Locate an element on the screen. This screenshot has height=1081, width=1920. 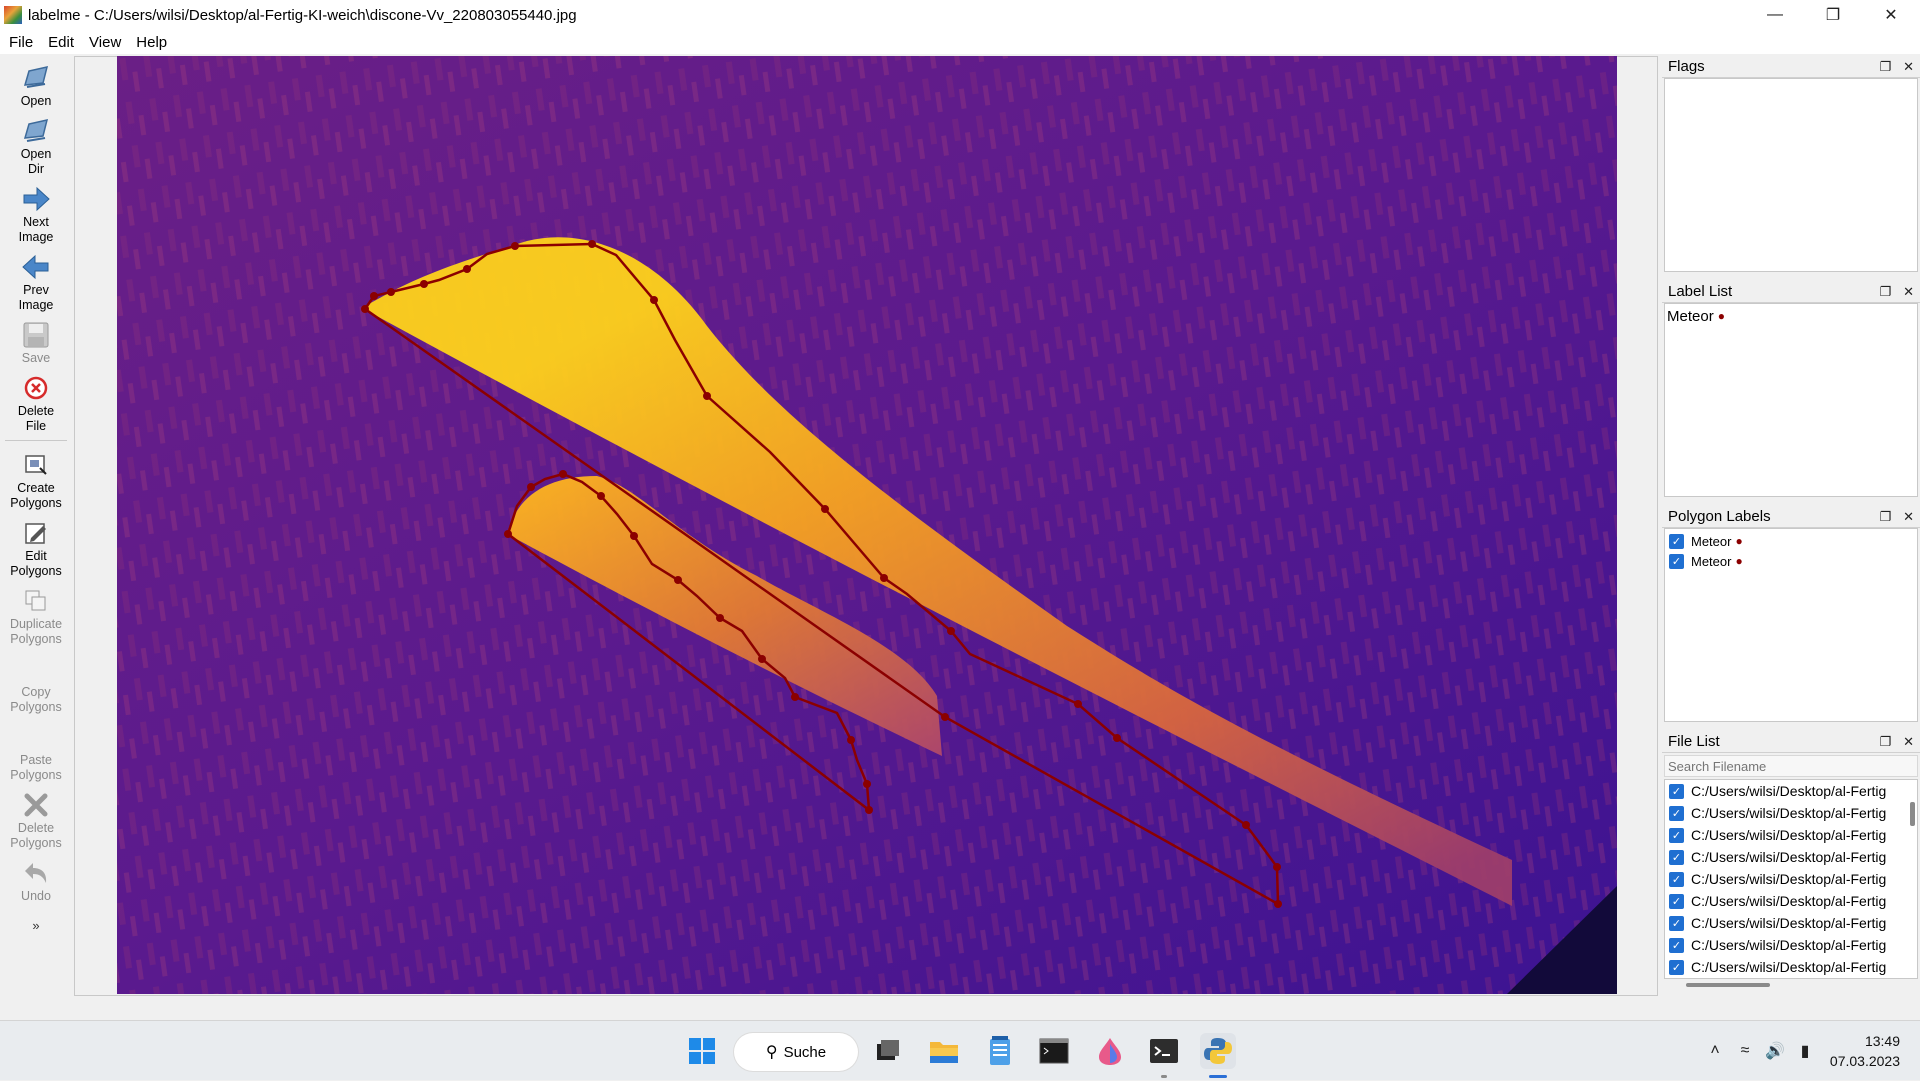
wifi-icon: ≈ is located at coordinates (1745, 1051).